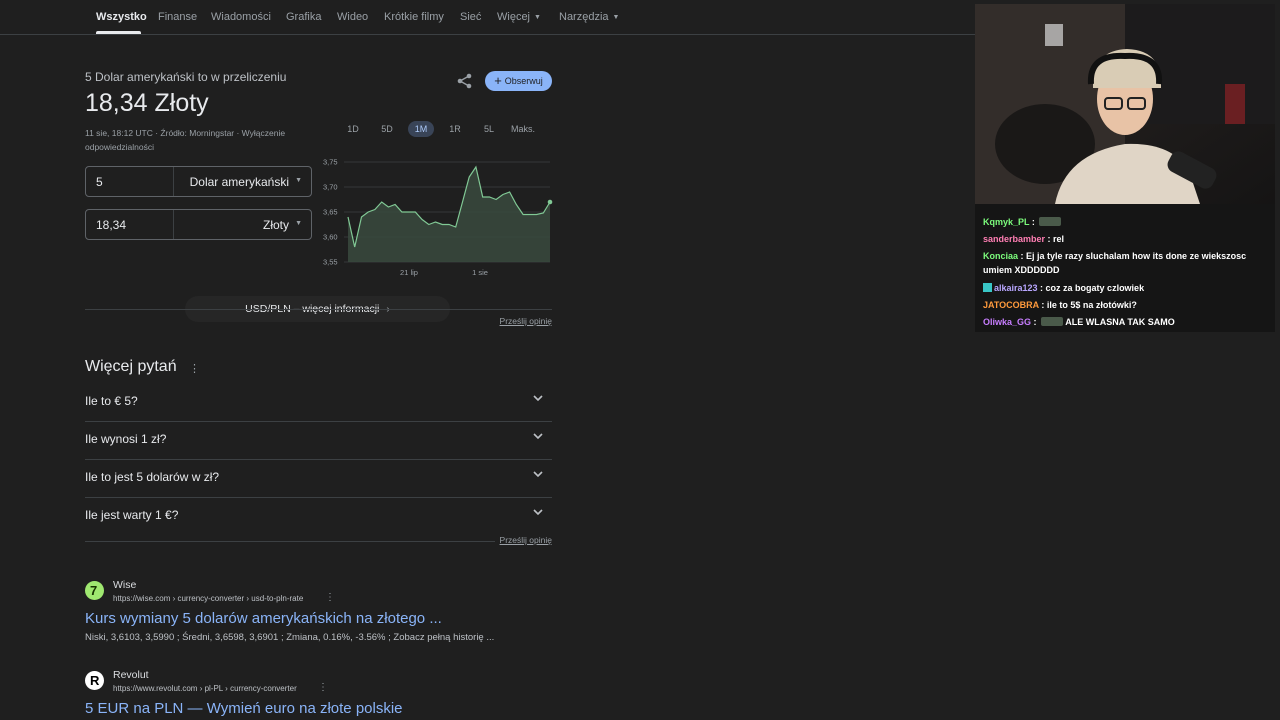  I want to click on converter-result: 18,34 Złoty, so click(147, 103).